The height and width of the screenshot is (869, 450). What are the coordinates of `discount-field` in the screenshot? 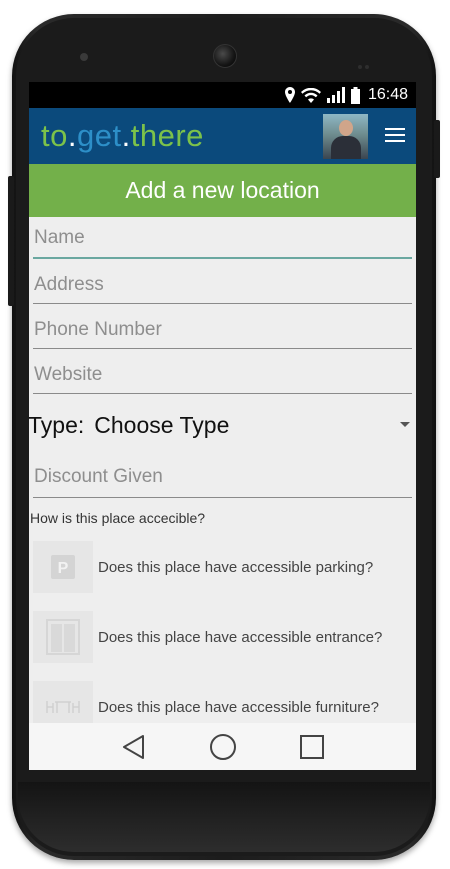 It's located at (222, 477).